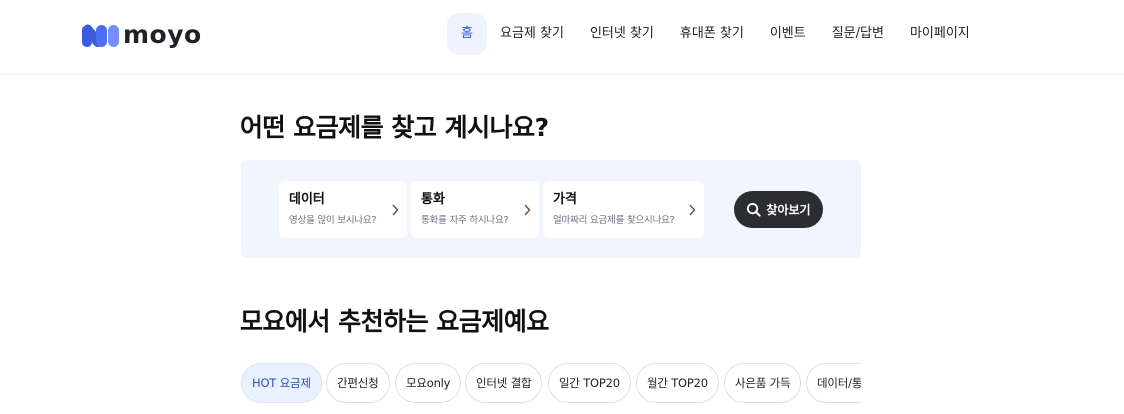  I want to click on chip-hot-plans: HOT 요금제, so click(281, 383).